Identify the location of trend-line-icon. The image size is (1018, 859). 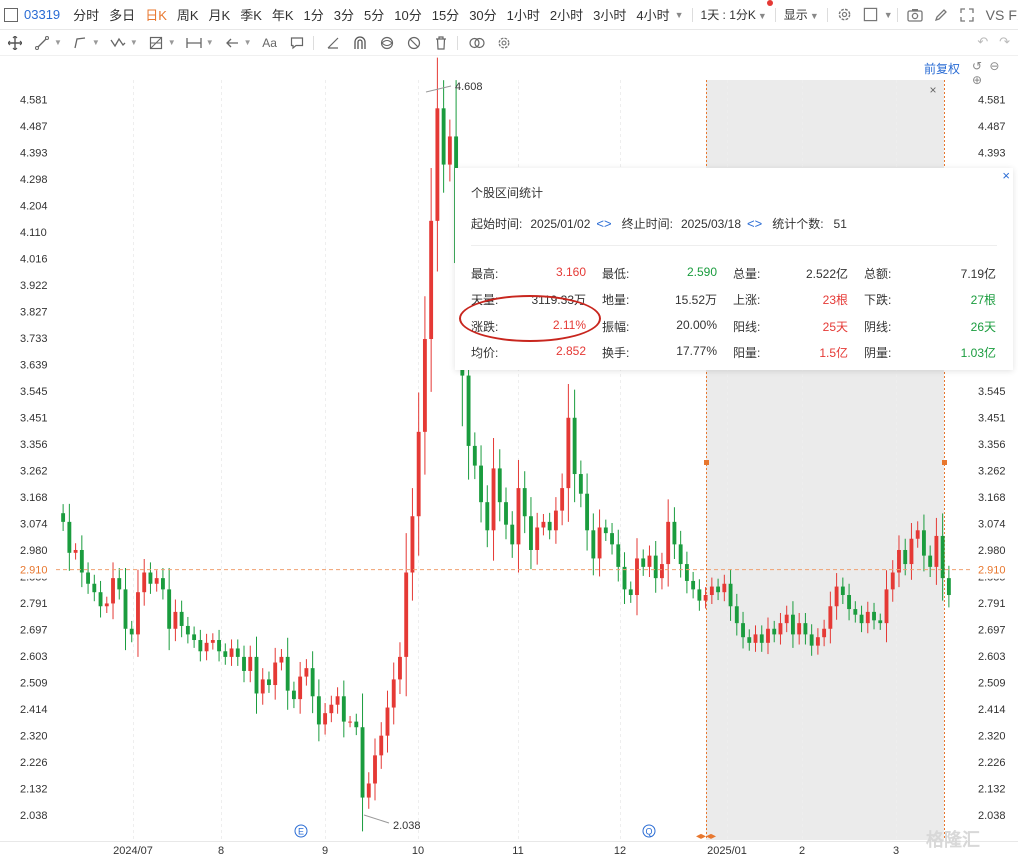
(42, 43).